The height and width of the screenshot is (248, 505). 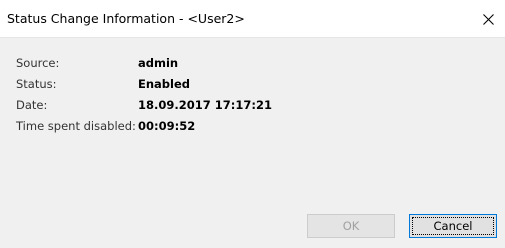 I want to click on cancel-button: Cancel, so click(x=453, y=226).